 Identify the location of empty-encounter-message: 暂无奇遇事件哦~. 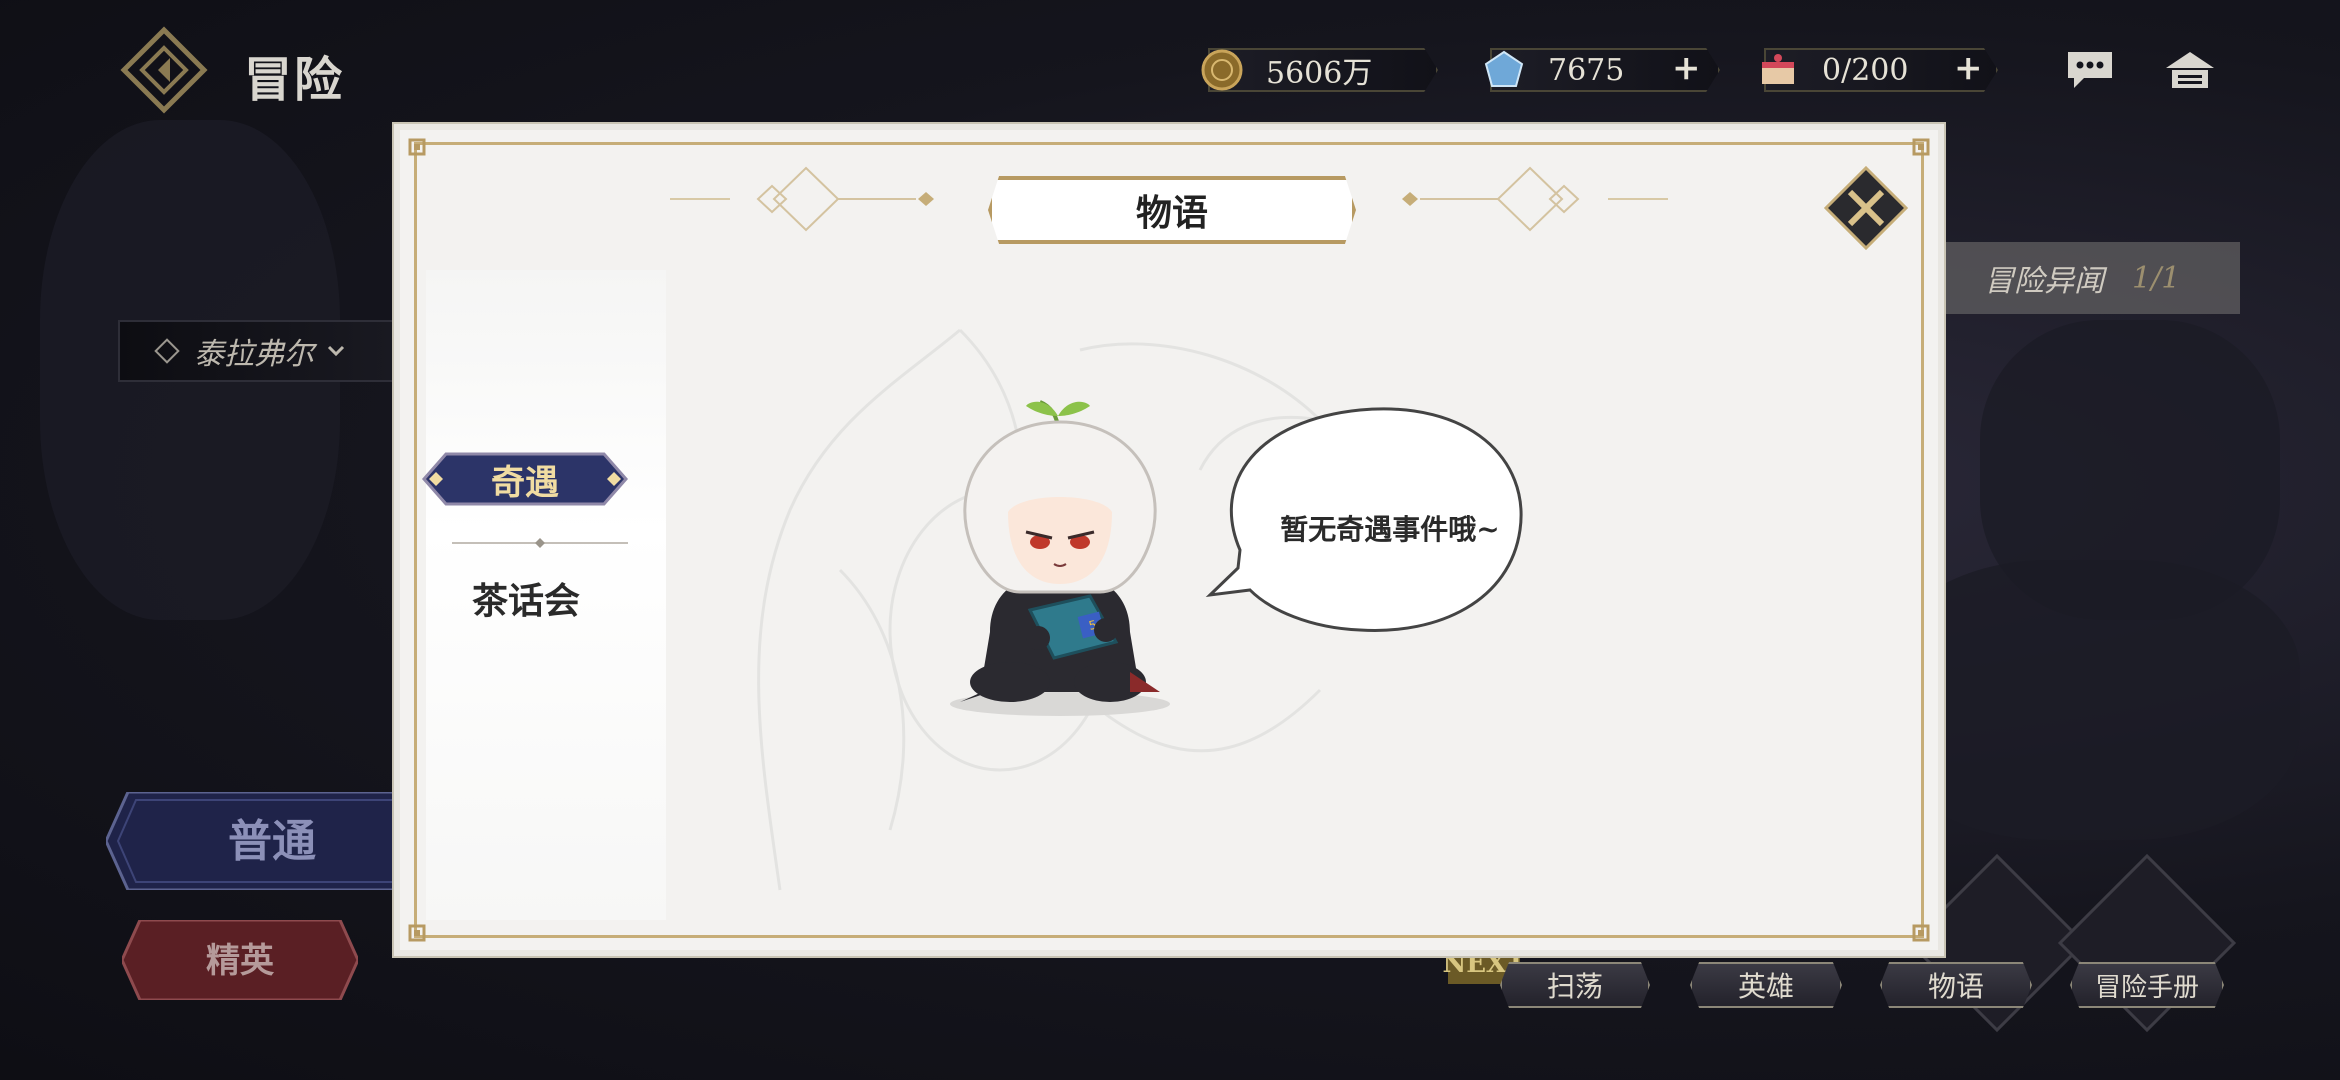
(1390, 529).